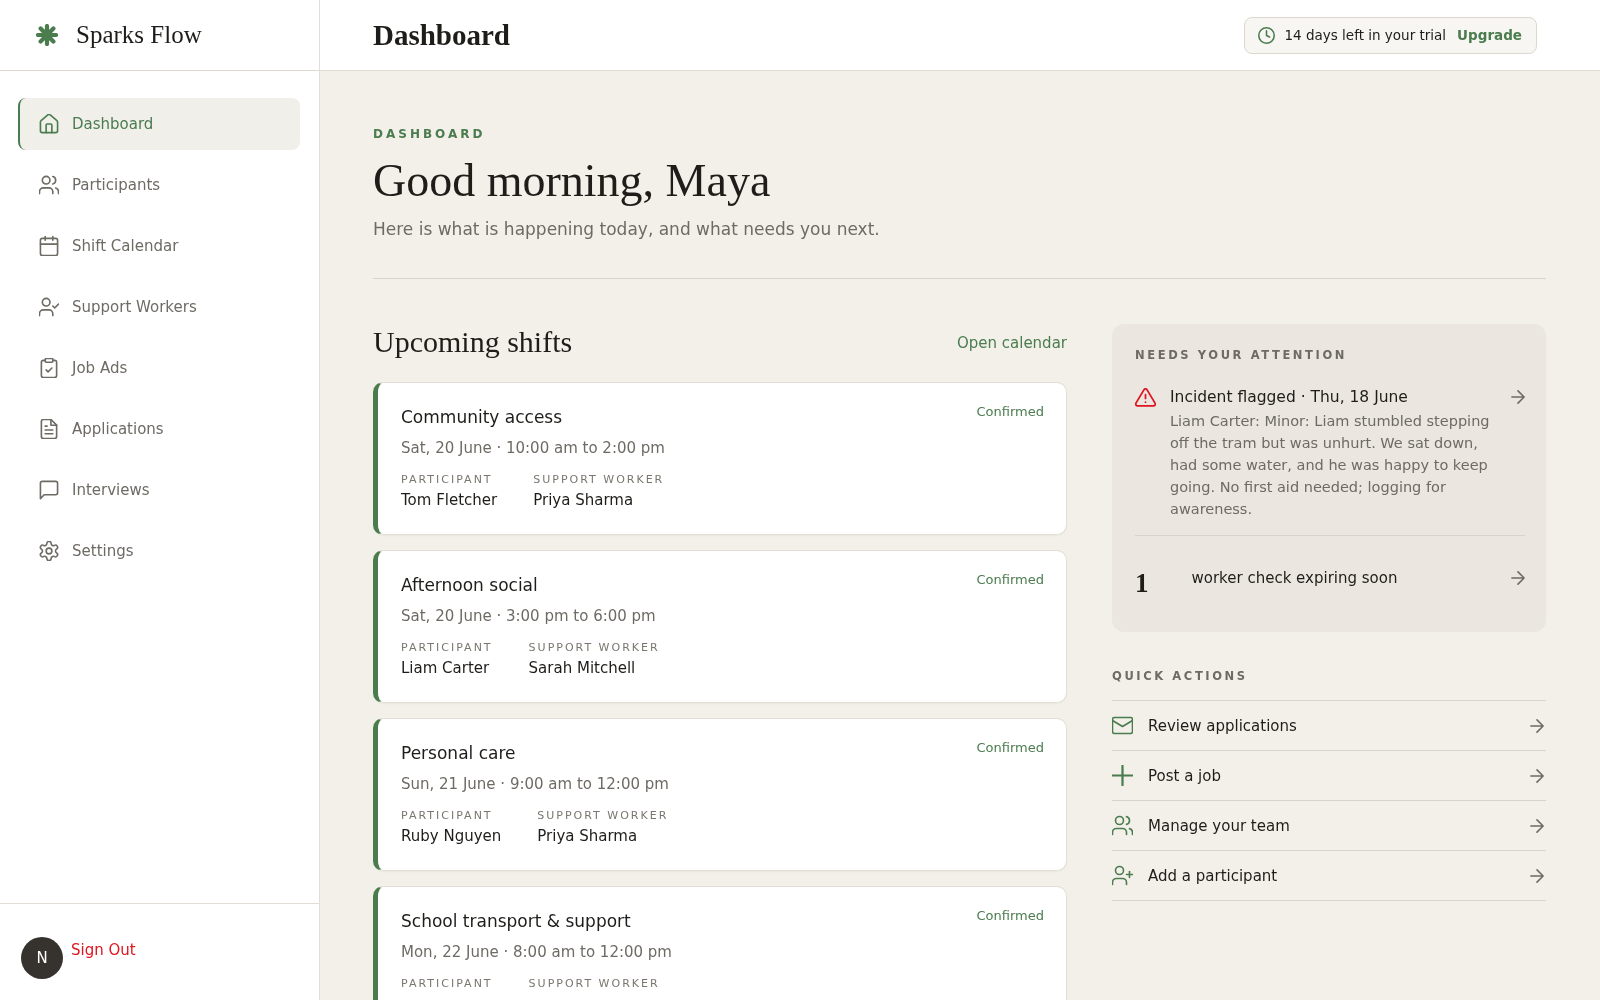 The height and width of the screenshot is (1000, 1600). Describe the element at coordinates (720, 943) in the screenshot. I see `shift-card: School transport & support Confirmed Mon, 22 June · 8:00 am to 12:00 pm PARTICIPANT SUPPORT WORKER` at that location.